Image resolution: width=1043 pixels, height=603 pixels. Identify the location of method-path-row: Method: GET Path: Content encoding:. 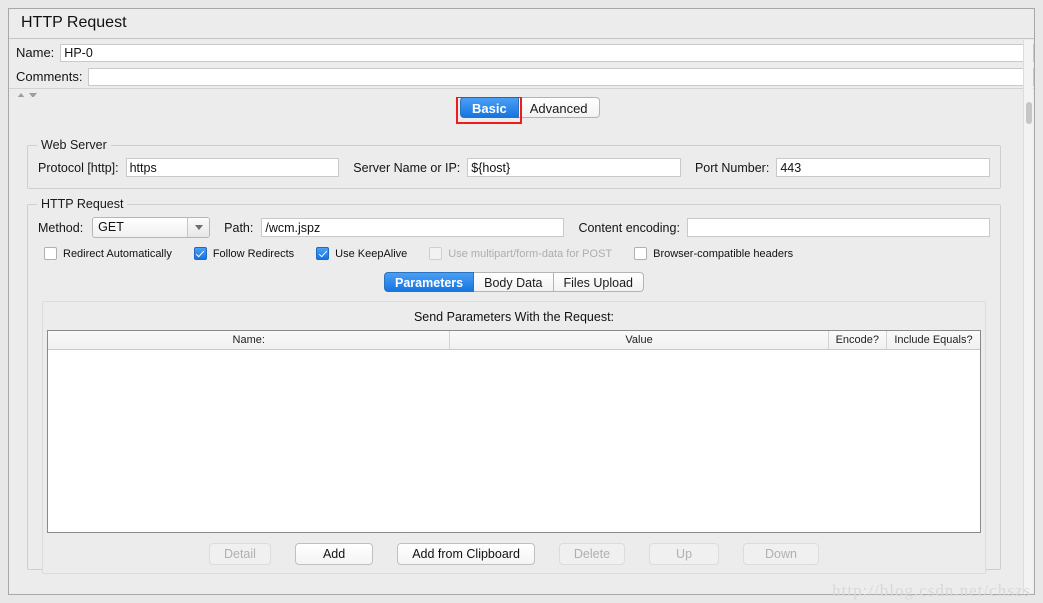
(514, 227).